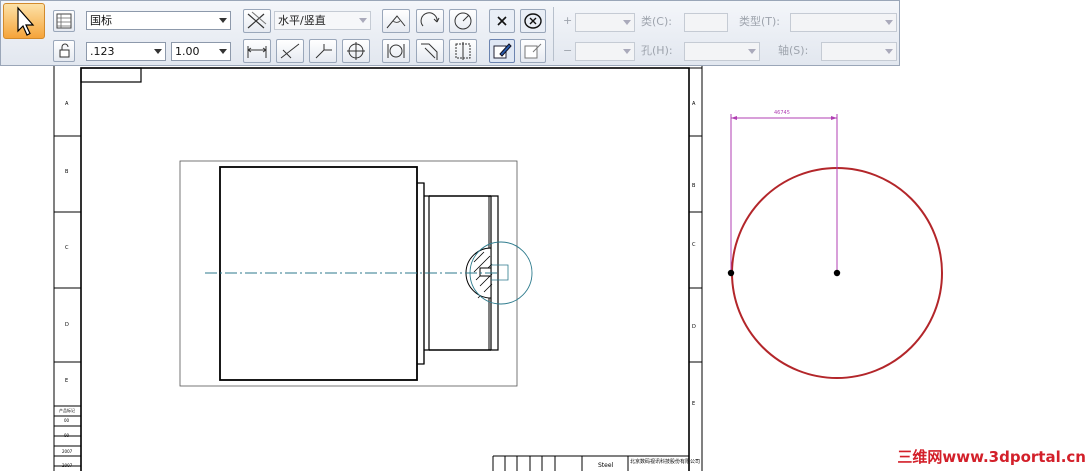 Image resolution: width=1092 pixels, height=471 pixels. What do you see at coordinates (694, 327) in the screenshot?
I see `zone-label-right: D` at bounding box center [694, 327].